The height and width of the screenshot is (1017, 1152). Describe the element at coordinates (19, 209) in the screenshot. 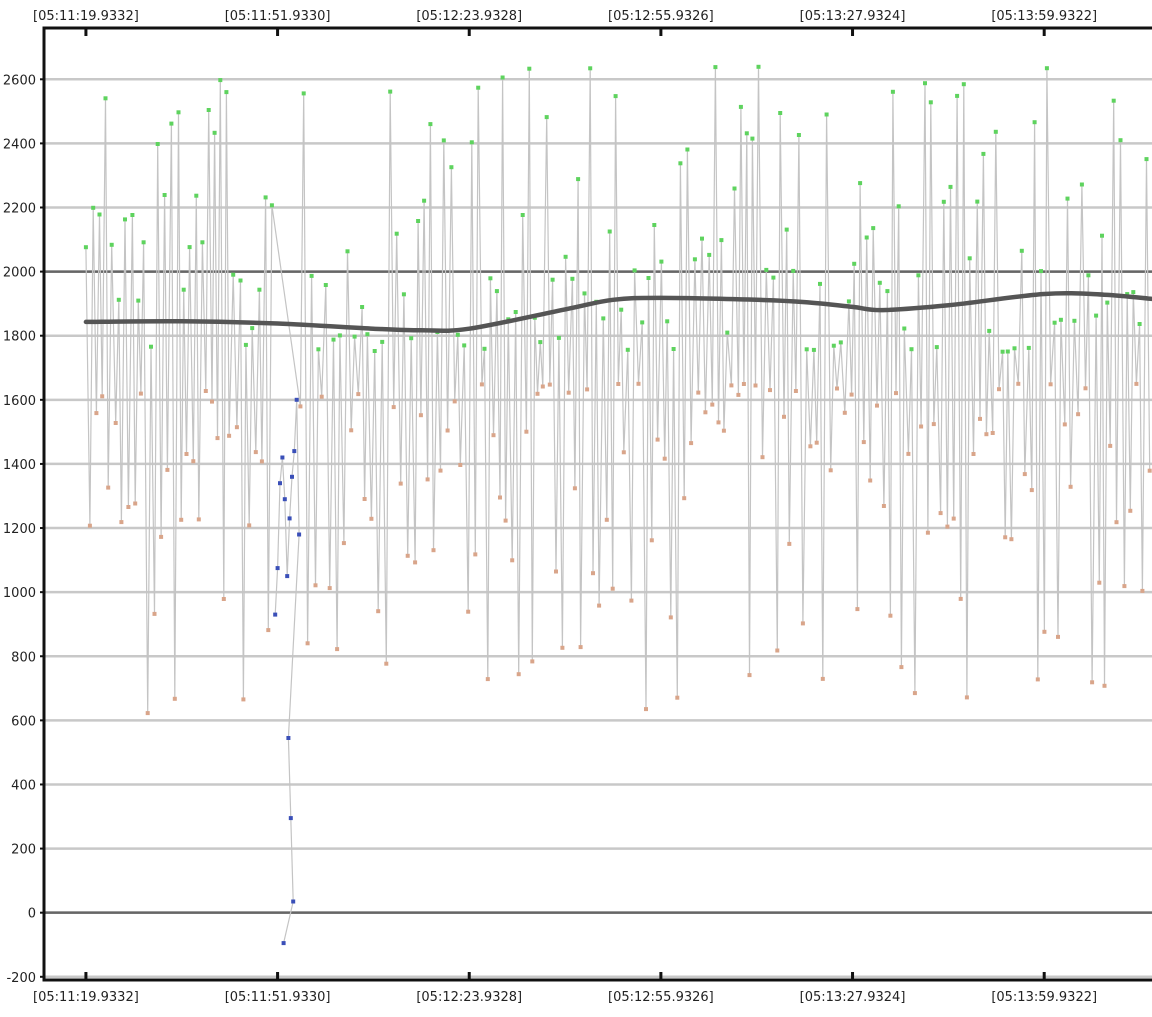

I see `y-tick-label: 2200` at that location.